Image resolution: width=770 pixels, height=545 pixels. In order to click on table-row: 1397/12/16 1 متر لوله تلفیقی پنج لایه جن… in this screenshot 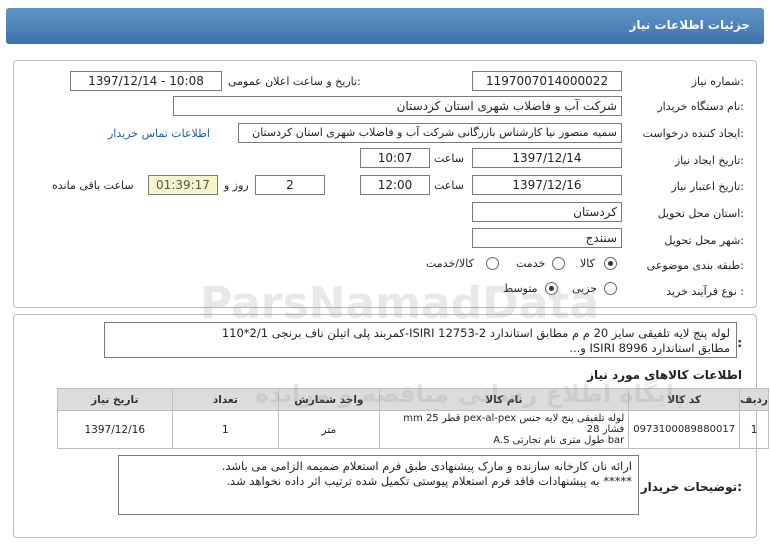, I will do `click(413, 429)`.